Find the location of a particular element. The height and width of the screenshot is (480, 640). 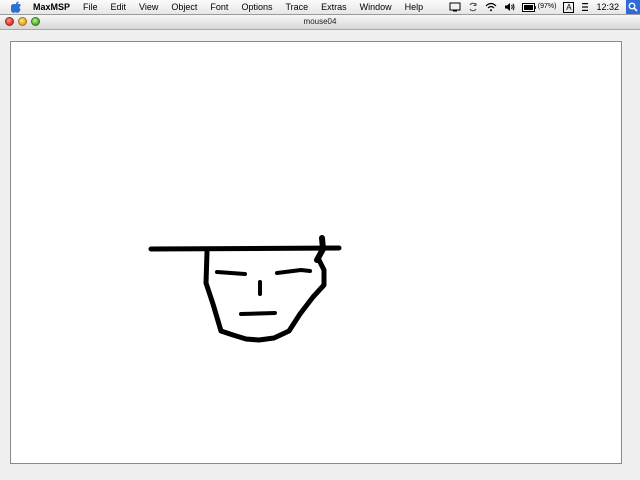

display-icon is located at coordinates (455, 7).